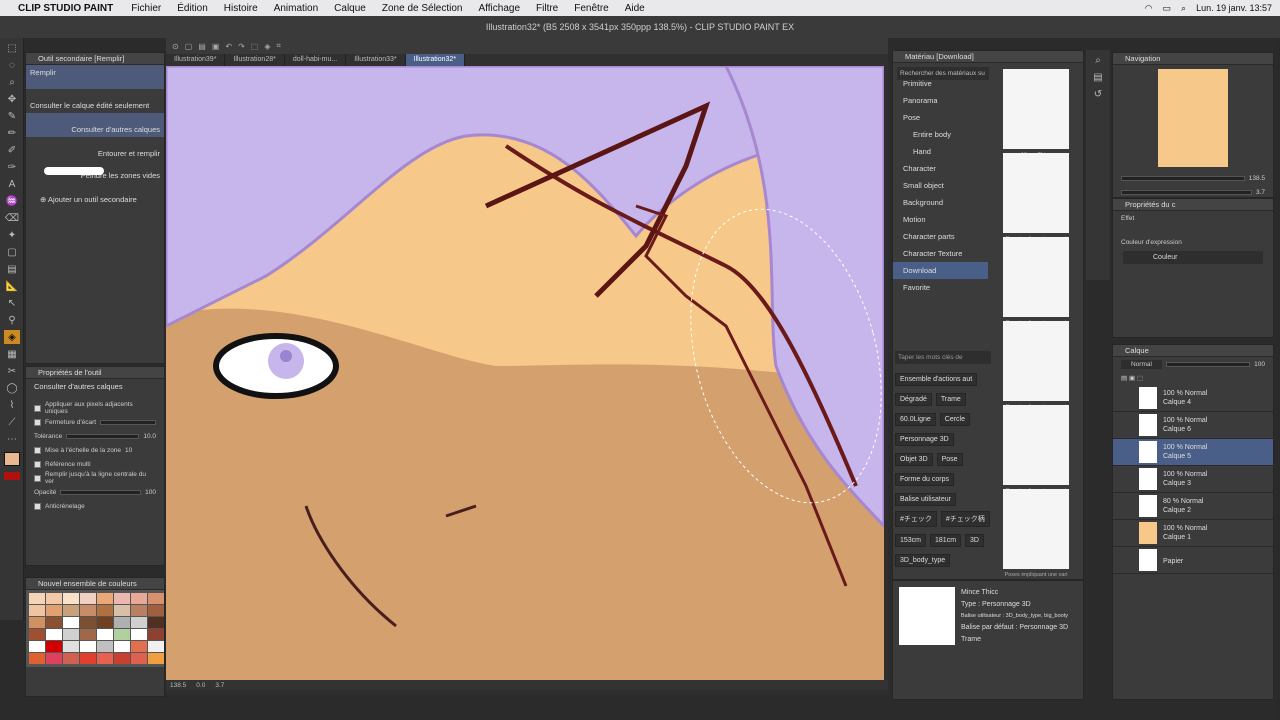  Describe the element at coordinates (1183, 178) in the screenshot. I see `nav-zoom-slider` at that location.